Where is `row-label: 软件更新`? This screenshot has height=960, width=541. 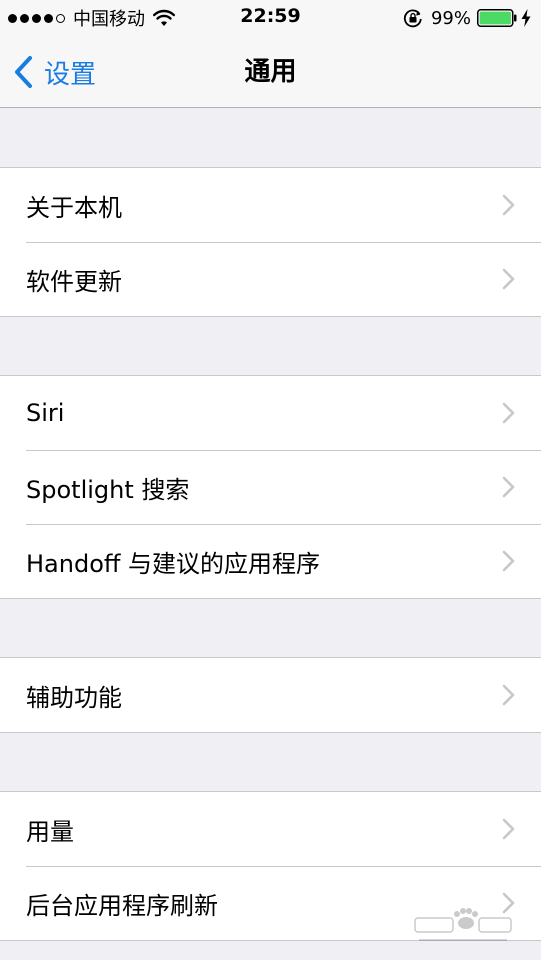 row-label: 软件更新 is located at coordinates (74, 281).